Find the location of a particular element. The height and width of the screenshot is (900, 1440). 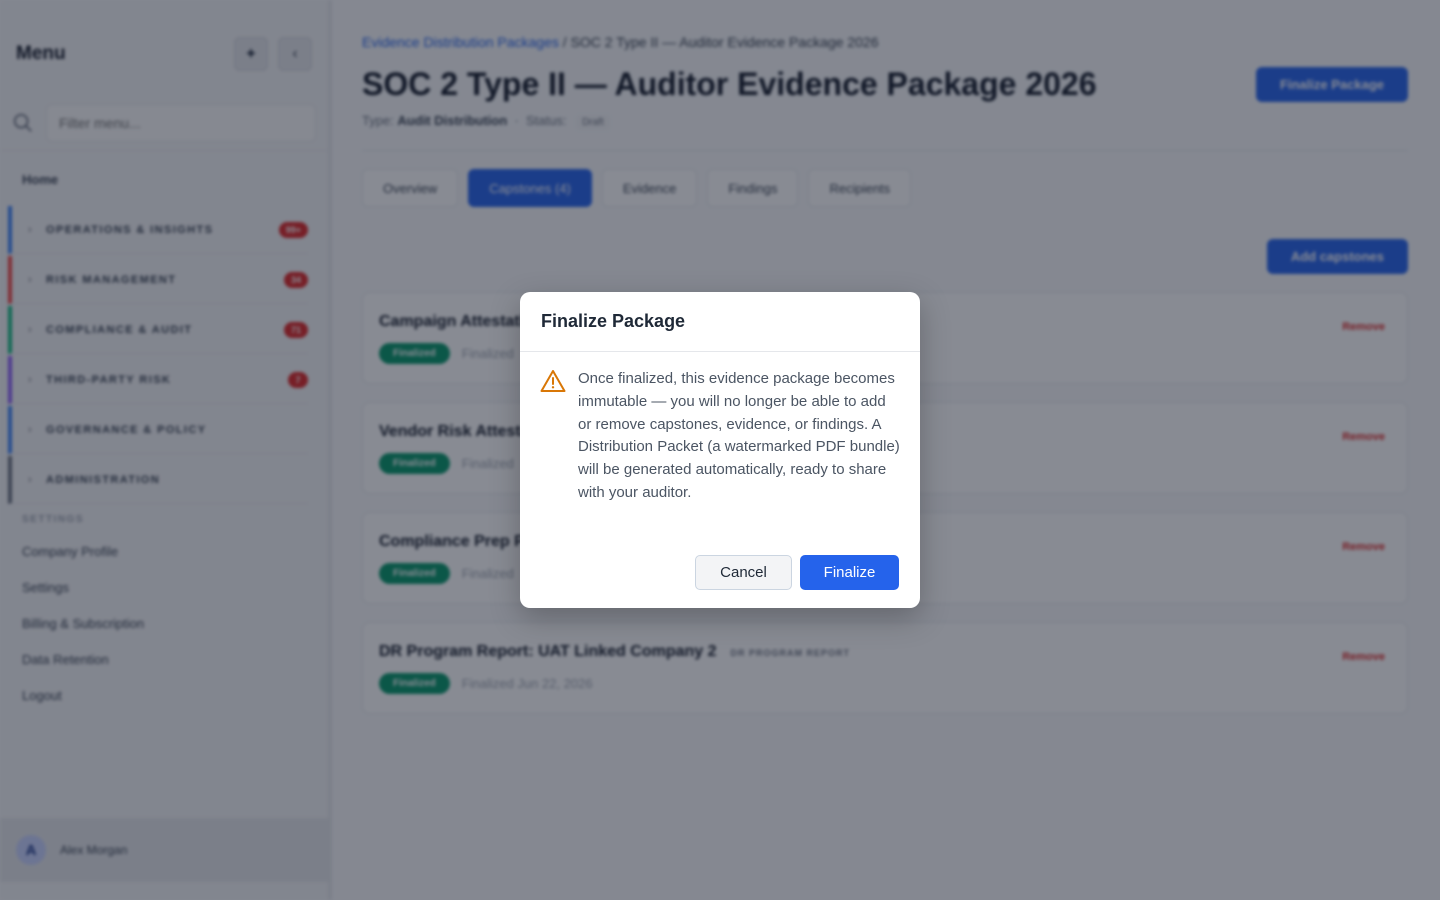

dialog-actions: Cancel Finalize is located at coordinates (797, 572).